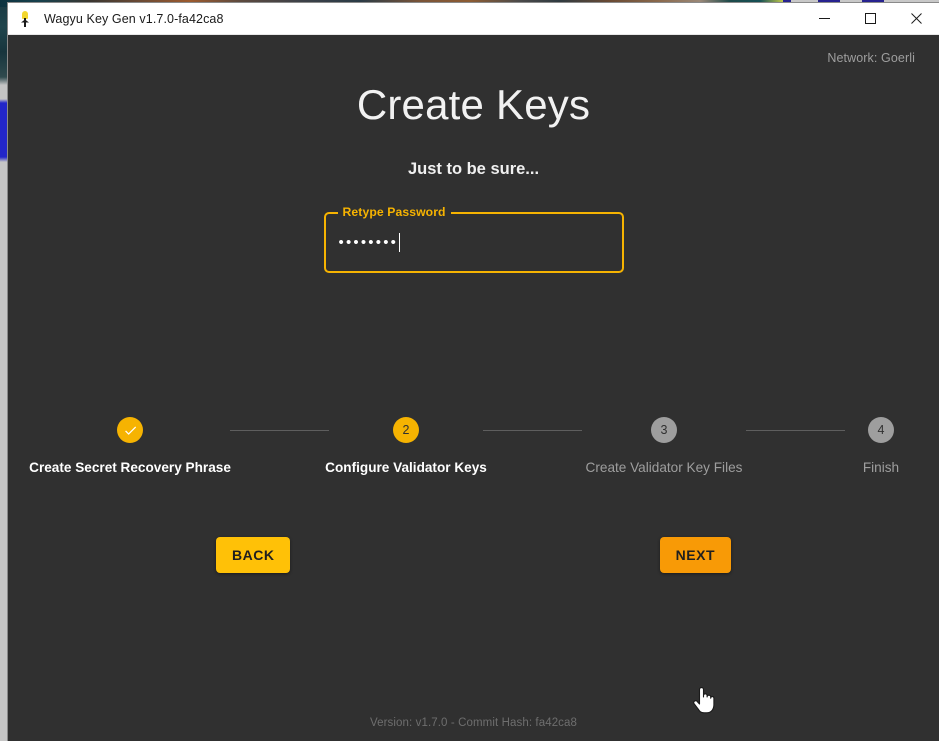 Image resolution: width=939 pixels, height=741 pixels. I want to click on stepper-label-3: Create Validator Key Files, so click(664, 468).